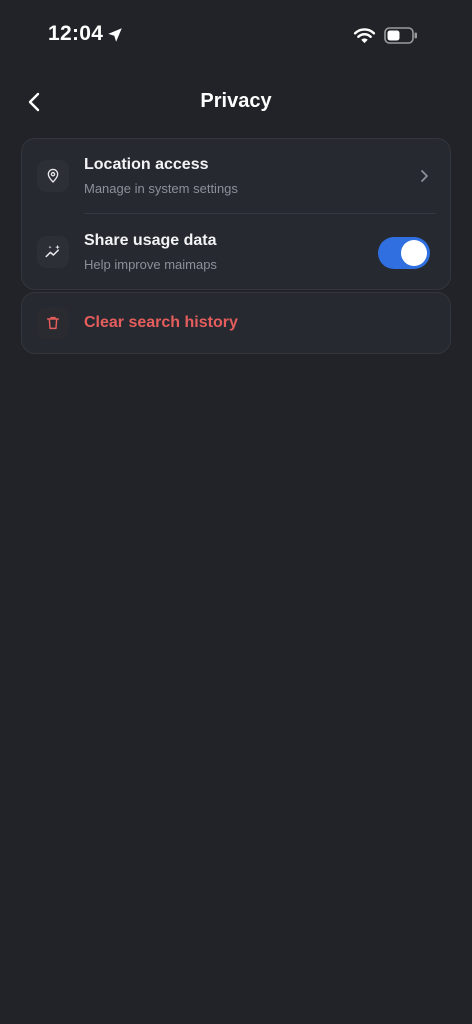 The width and height of the screenshot is (472, 1024). Describe the element at coordinates (364, 36) in the screenshot. I see `wifi-icon` at that location.